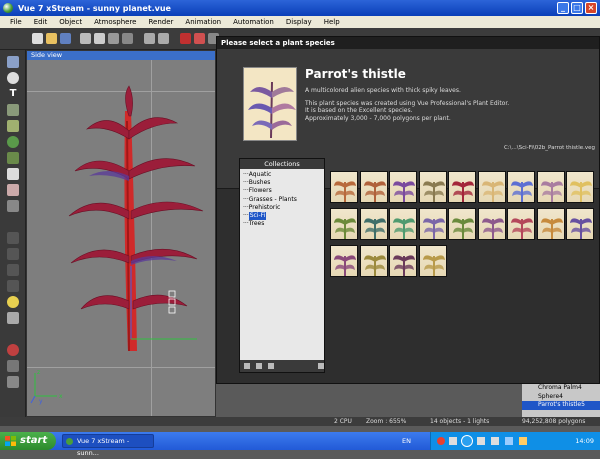  Describe the element at coordinates (13, 190) in the screenshot. I see `brush-icon` at that location.